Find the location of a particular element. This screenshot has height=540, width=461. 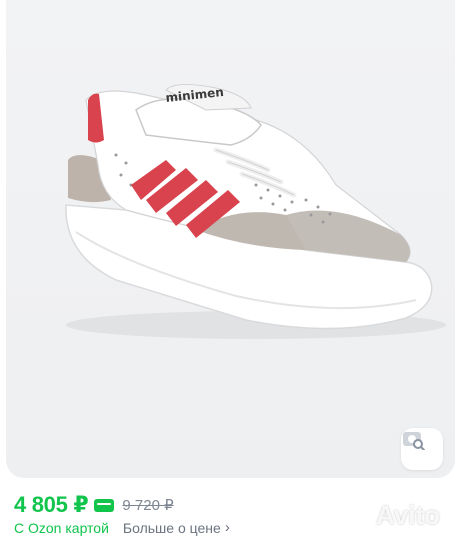

avito-logo-icon is located at coordinates (354, 516).